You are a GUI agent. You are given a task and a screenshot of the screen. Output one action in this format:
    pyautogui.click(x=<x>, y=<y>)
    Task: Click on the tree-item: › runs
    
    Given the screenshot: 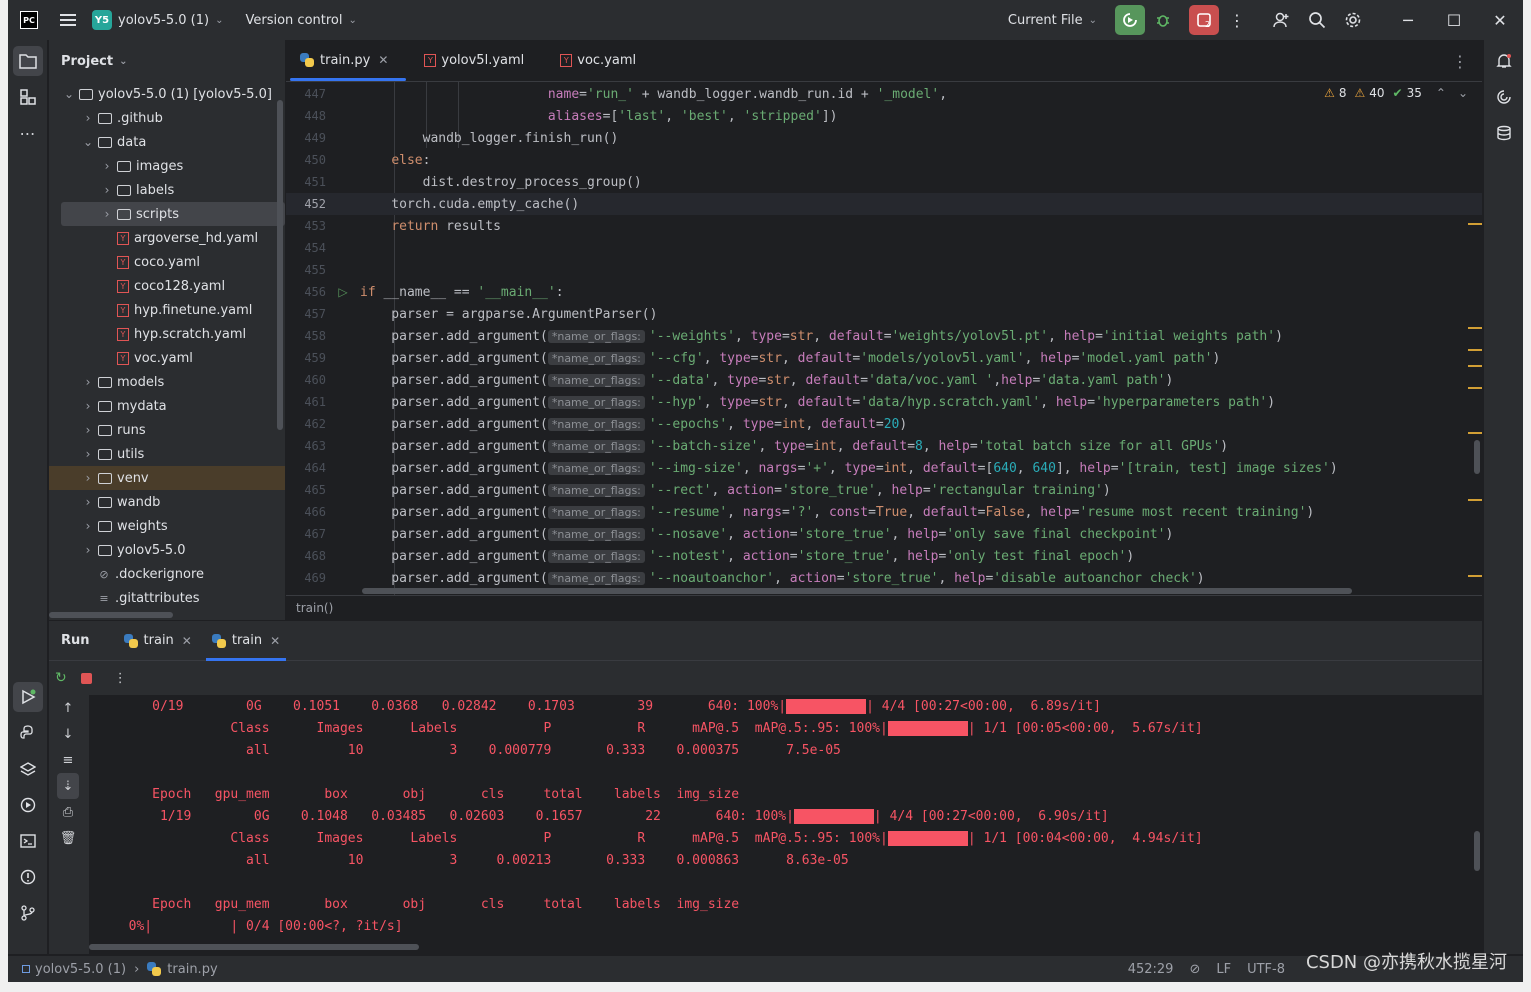 What is the action you would take?
    pyautogui.click(x=167, y=430)
    